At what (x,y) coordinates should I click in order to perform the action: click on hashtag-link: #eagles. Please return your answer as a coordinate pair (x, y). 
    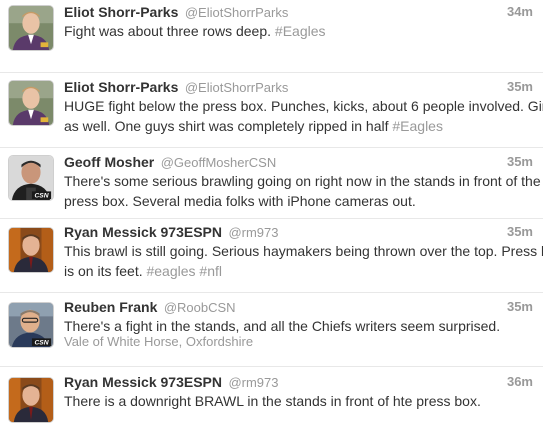
    Looking at the image, I should click on (170, 271).